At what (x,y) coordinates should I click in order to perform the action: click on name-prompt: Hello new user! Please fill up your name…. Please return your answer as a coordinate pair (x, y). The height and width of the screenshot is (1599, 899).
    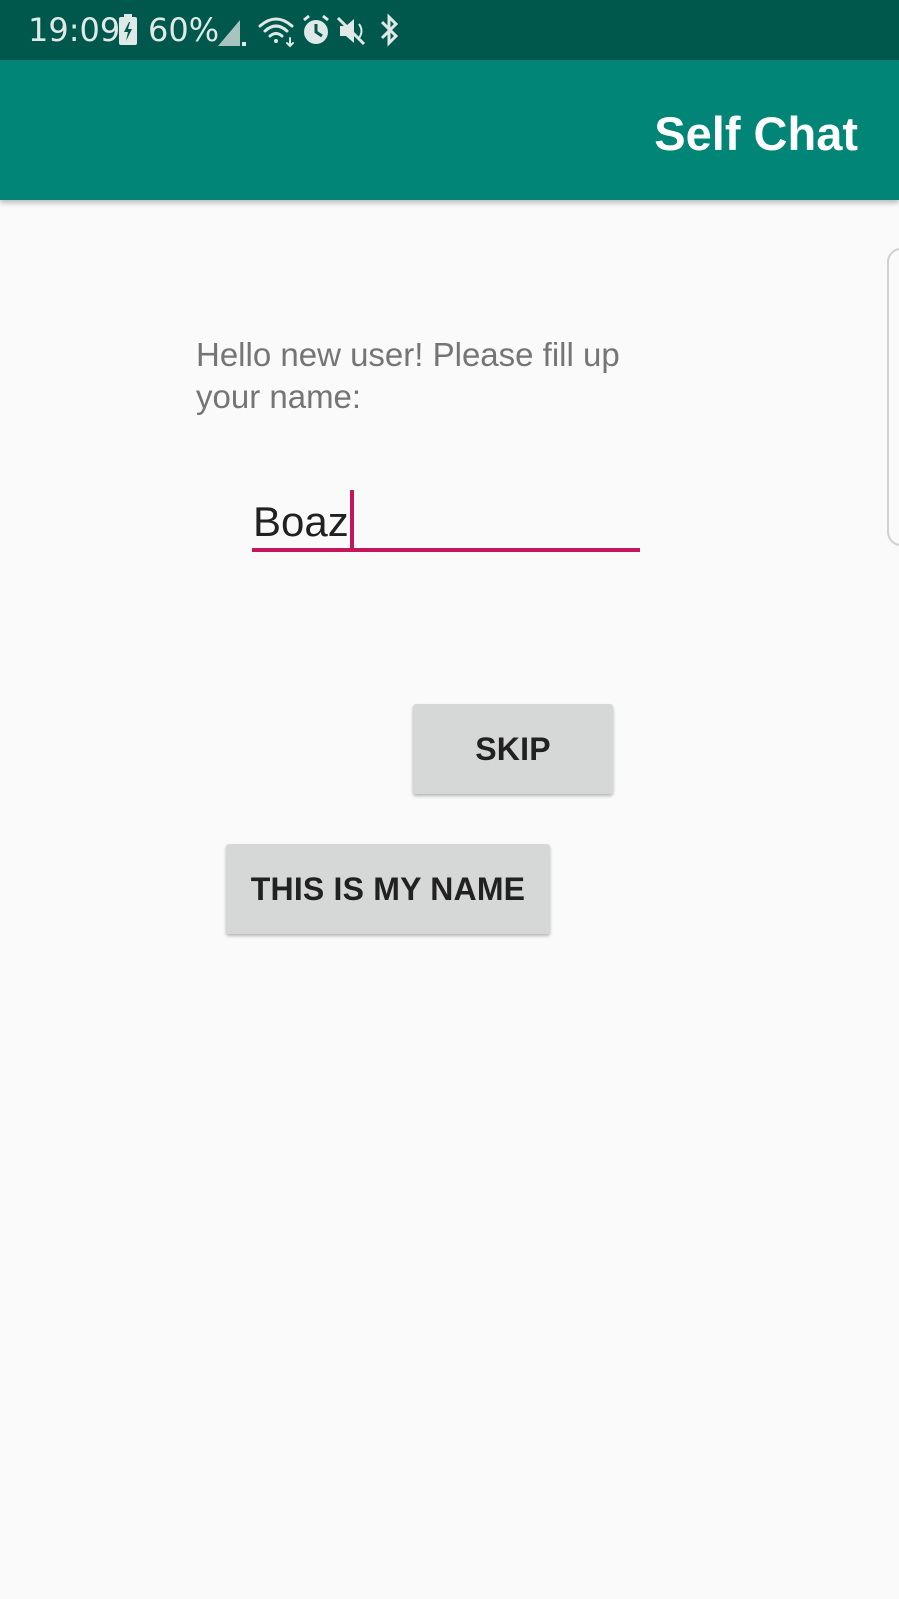
    Looking at the image, I should click on (408, 375).